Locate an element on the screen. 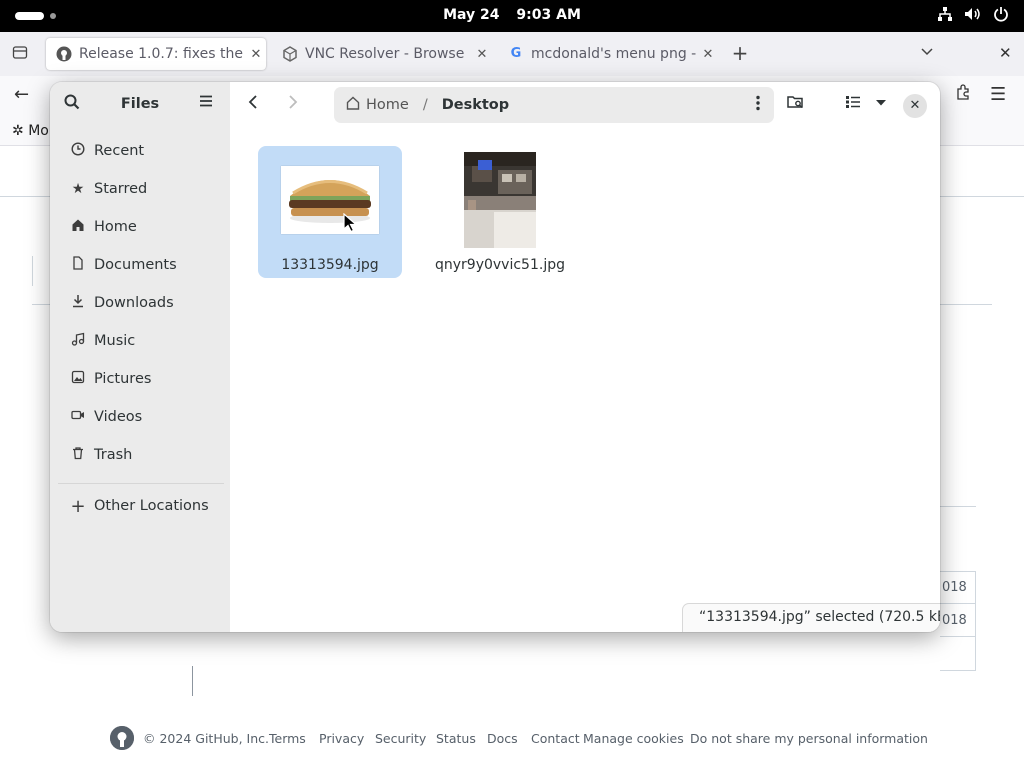 This screenshot has width=1024, height=768. footer-link-privacy: Privacy is located at coordinates (341, 738).